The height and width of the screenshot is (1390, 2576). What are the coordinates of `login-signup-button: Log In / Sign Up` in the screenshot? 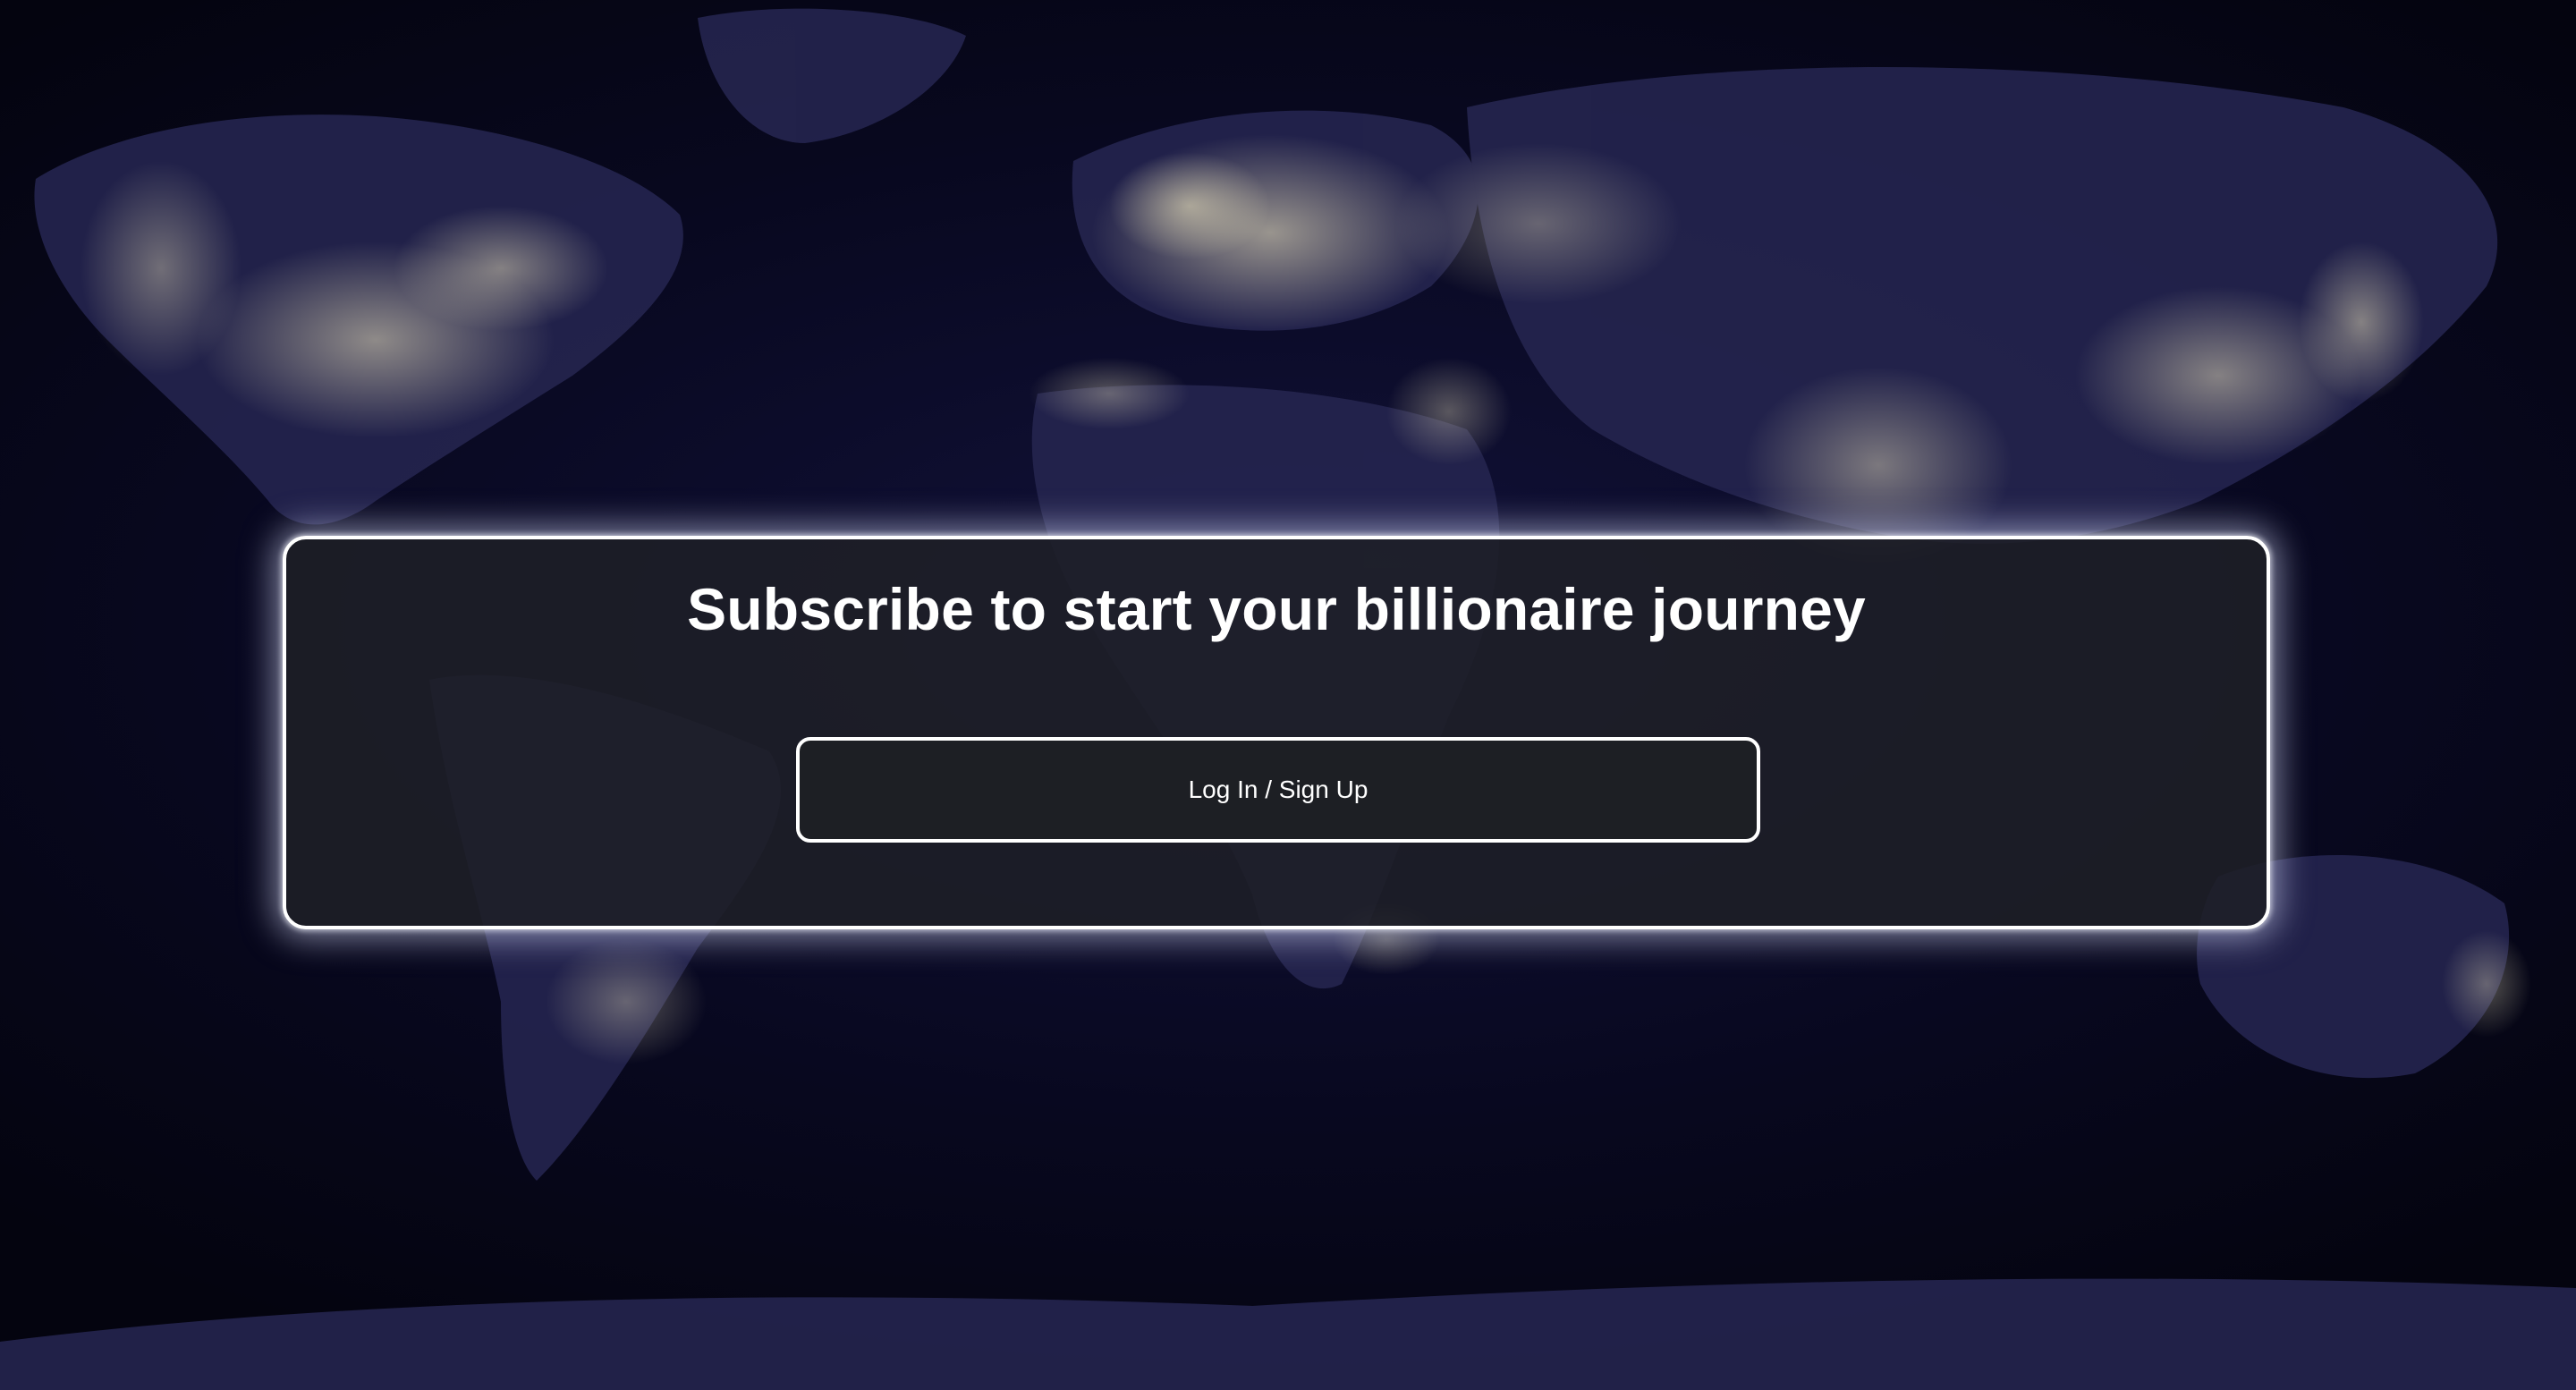 It's located at (1278, 790).